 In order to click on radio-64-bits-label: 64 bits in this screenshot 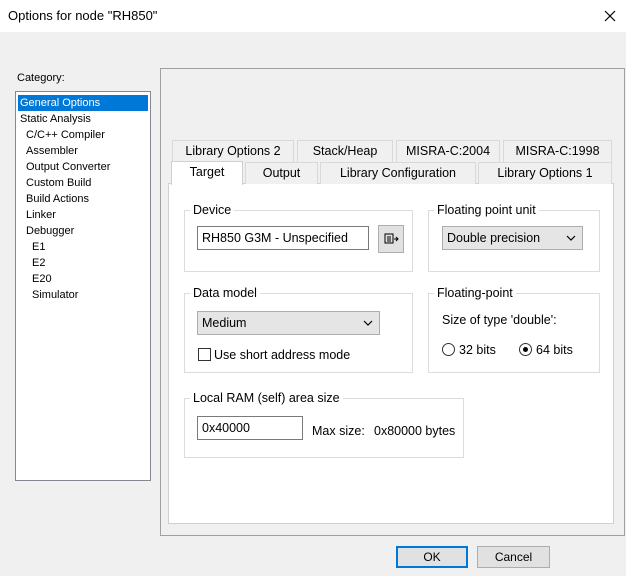, I will do `click(554, 350)`.